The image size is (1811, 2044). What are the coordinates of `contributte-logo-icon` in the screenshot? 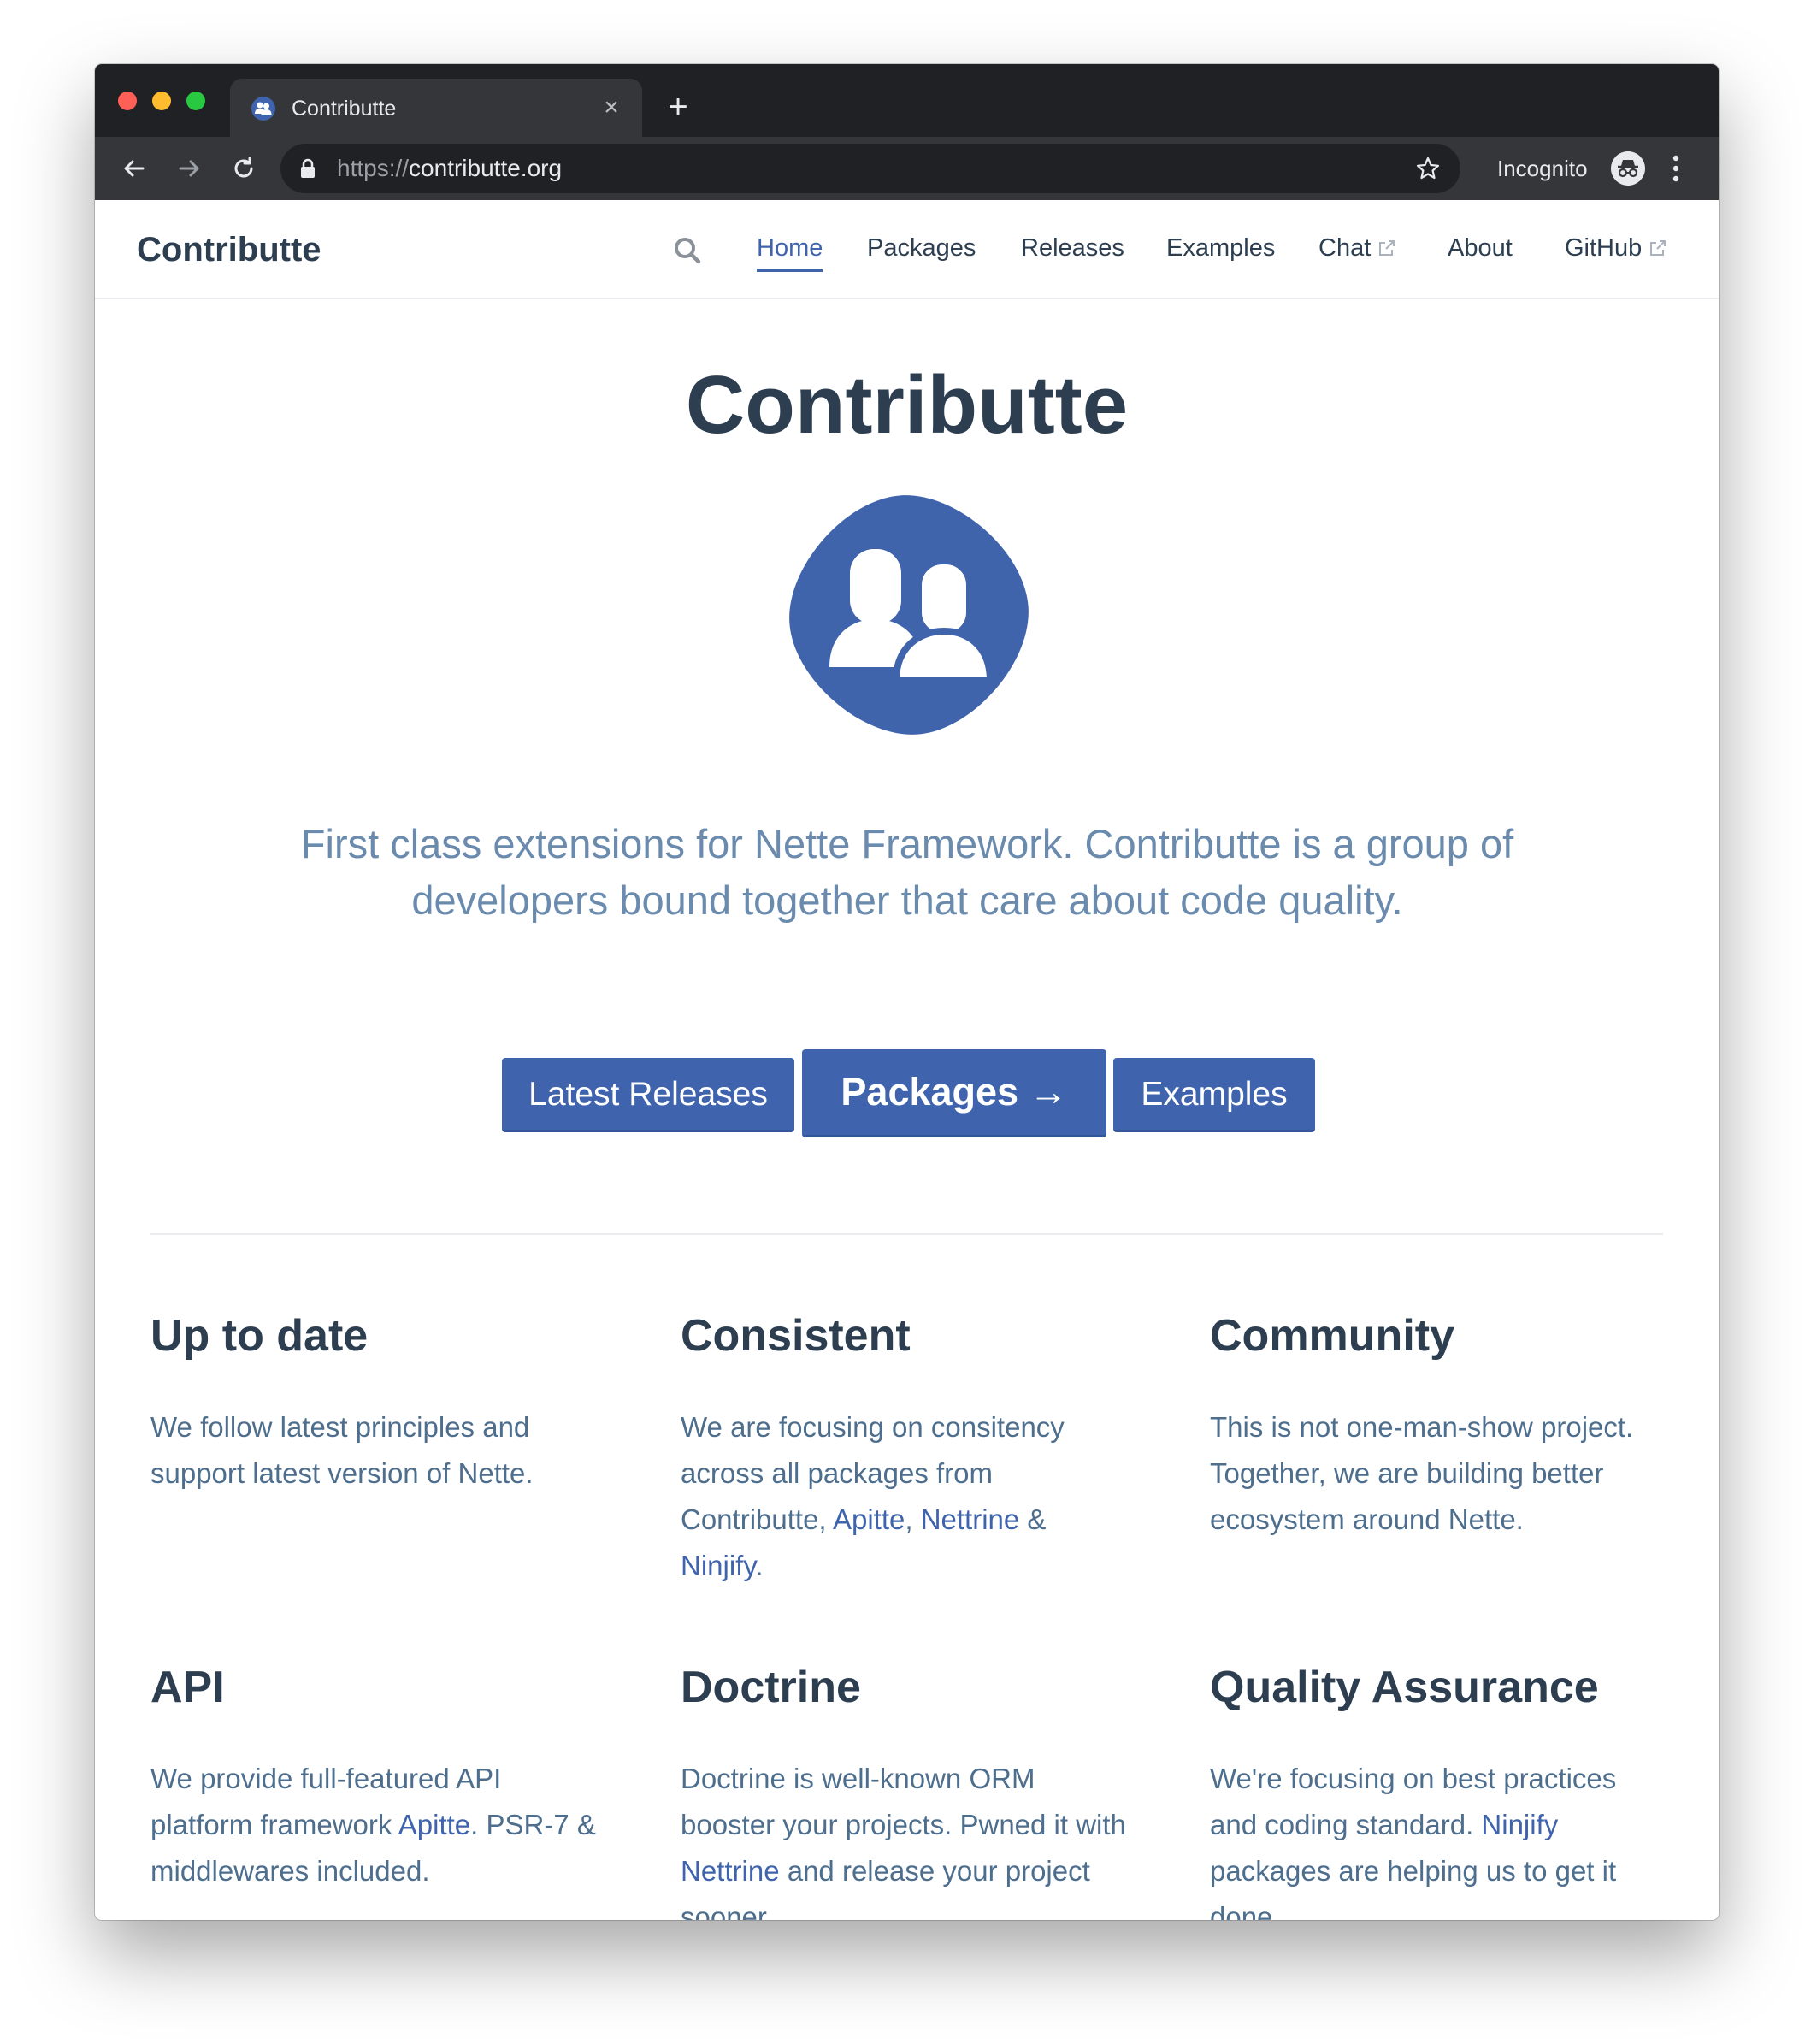 It's located at (909, 615).